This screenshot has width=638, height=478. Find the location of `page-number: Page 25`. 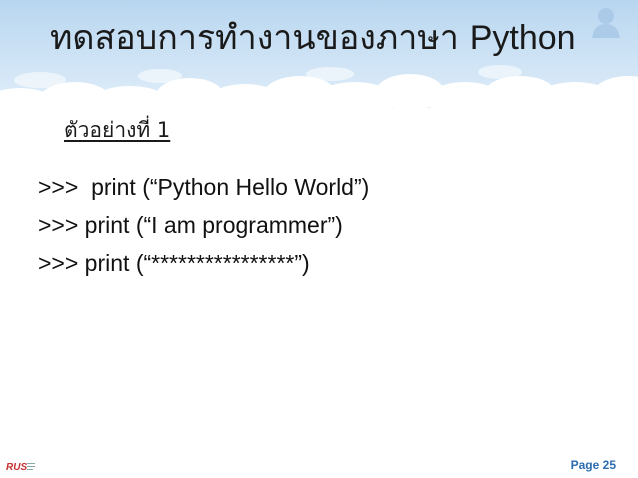

page-number: Page 25 is located at coordinates (593, 465).